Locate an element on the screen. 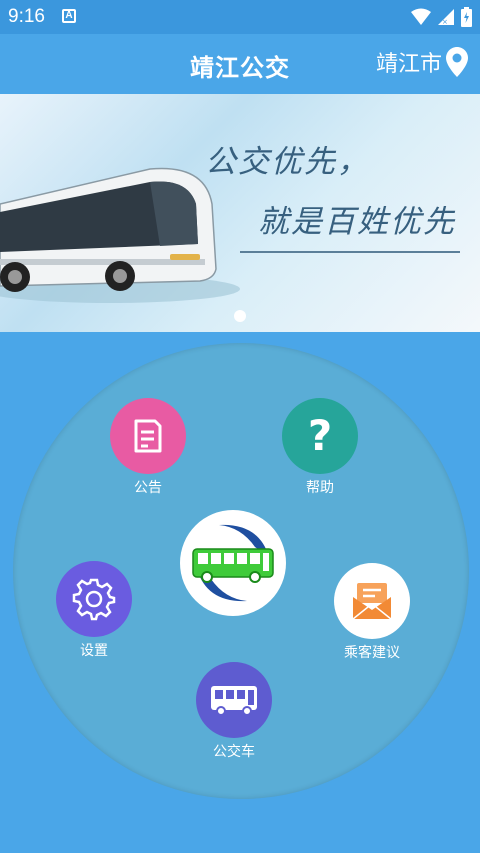 Image resolution: width=480 pixels, height=853 pixels. help-button: ? 帮助 is located at coordinates (320, 447).